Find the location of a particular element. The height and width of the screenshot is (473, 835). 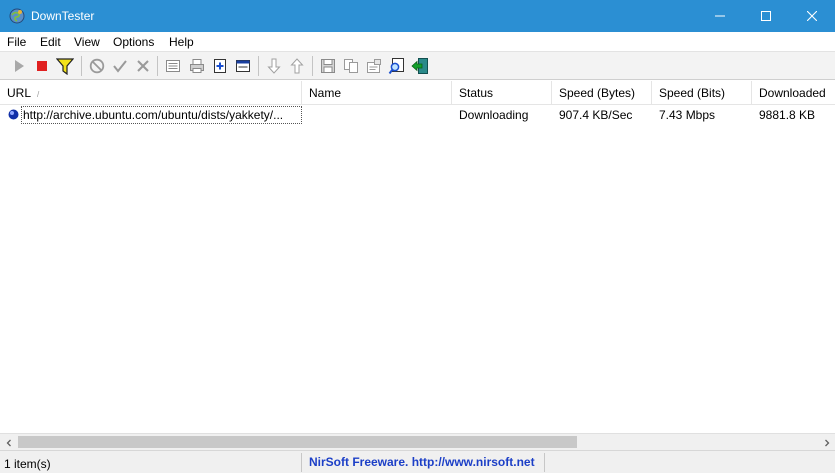

column-status-label: Status is located at coordinates (476, 93).